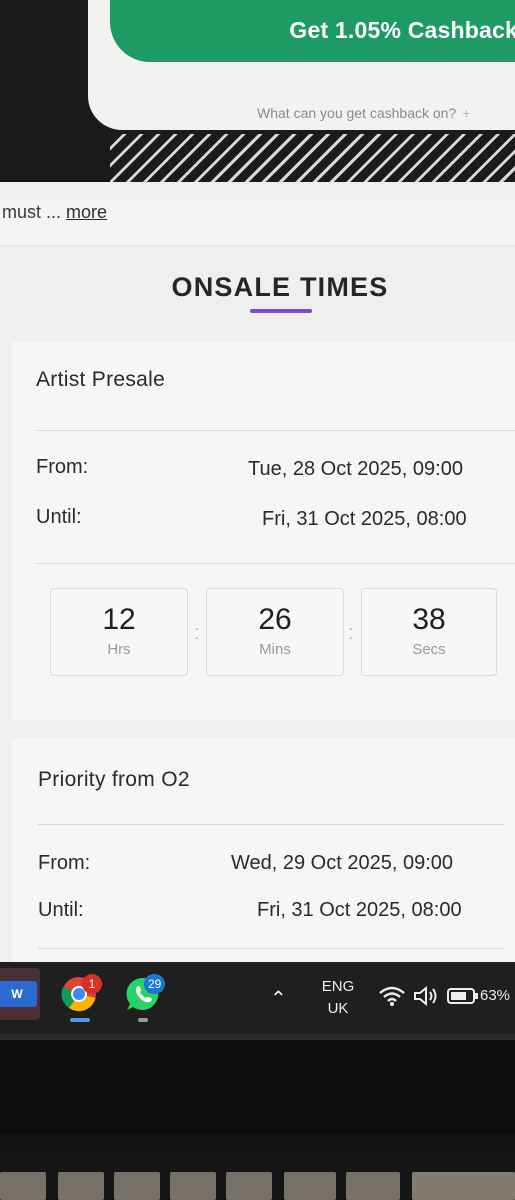  Describe the element at coordinates (119, 619) in the screenshot. I see `hours-value: 12` at that location.